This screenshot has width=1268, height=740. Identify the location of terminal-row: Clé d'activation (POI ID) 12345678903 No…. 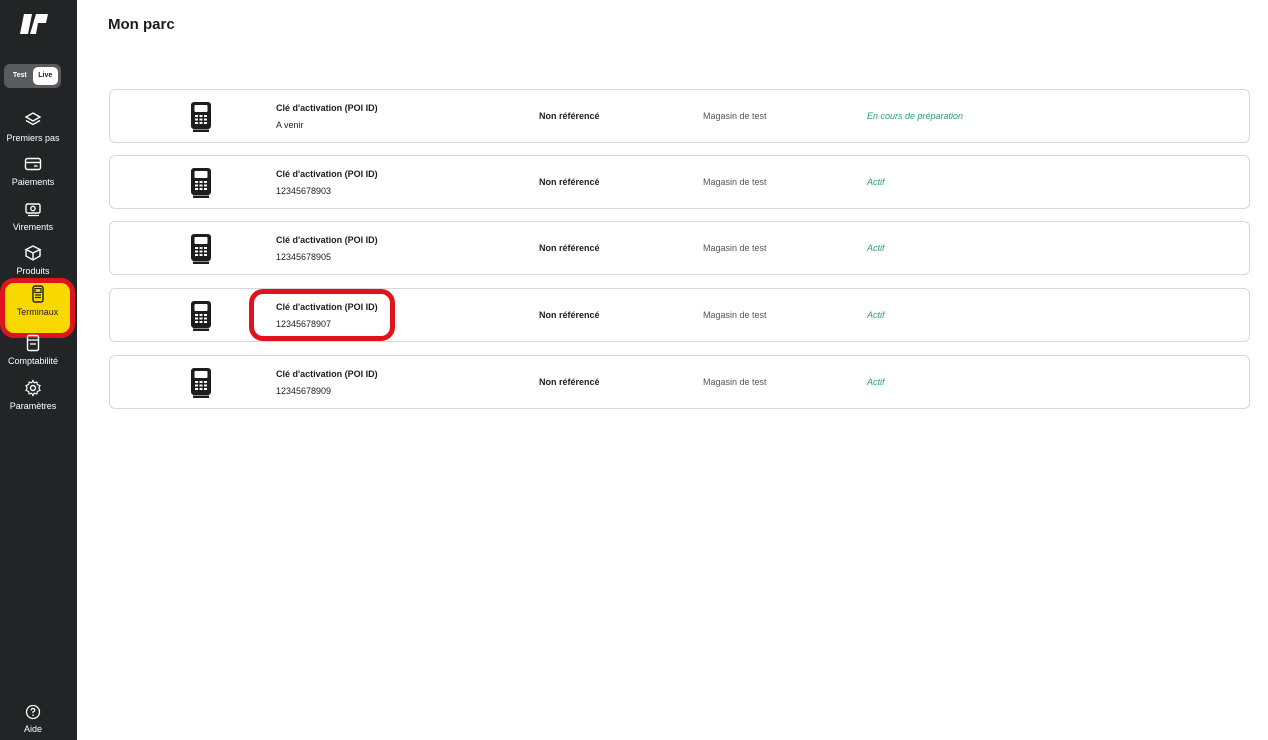
(679, 182).